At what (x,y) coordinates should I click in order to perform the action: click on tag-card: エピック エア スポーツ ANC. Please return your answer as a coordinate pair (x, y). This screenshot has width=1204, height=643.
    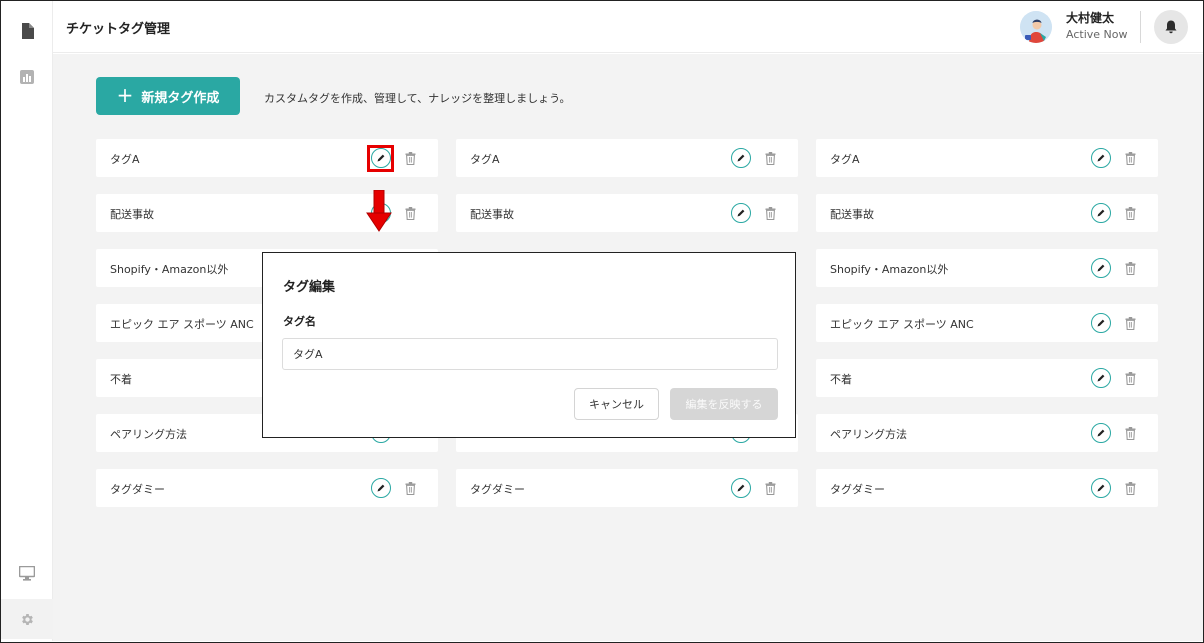
    Looking at the image, I should click on (987, 323).